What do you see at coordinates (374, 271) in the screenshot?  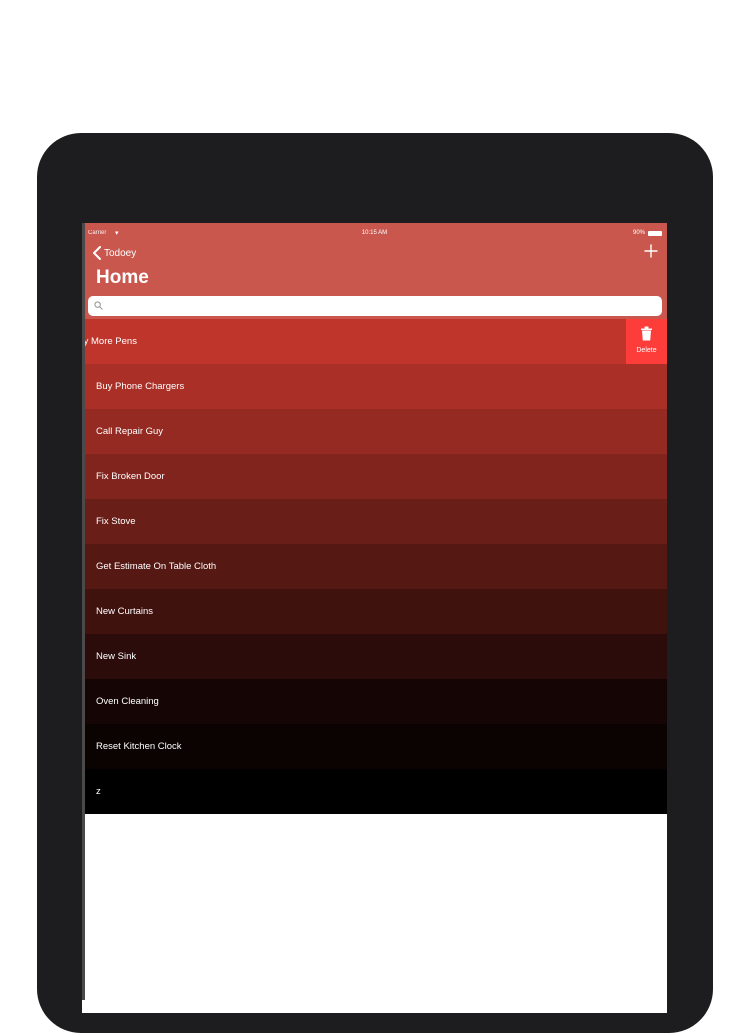 I see `navigation-header: Carrier ▾ 10:15 AM 90% Todoey Home` at bounding box center [374, 271].